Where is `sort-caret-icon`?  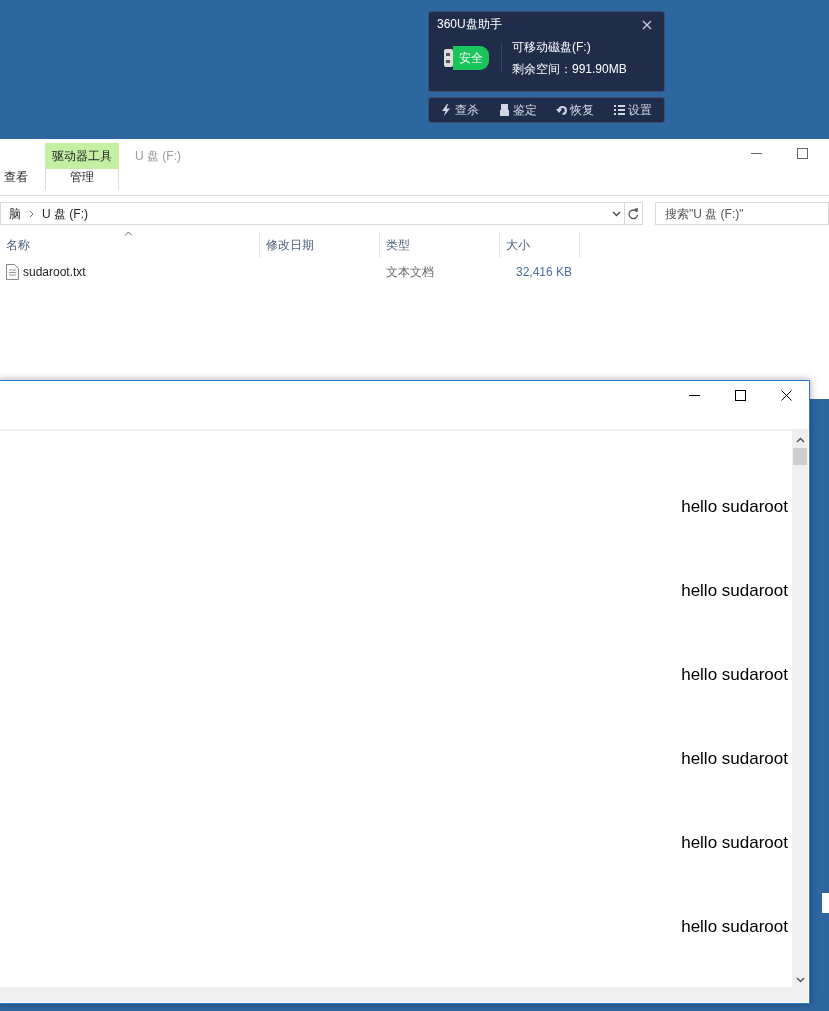 sort-caret-icon is located at coordinates (128, 233).